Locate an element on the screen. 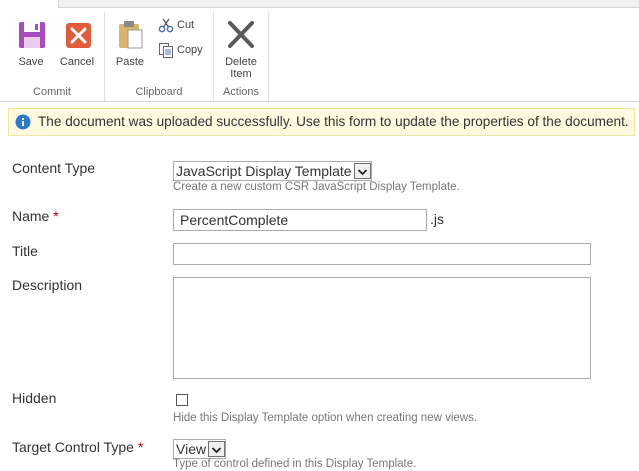 This screenshot has width=639, height=471. clipboard-group-label: Clipboard is located at coordinates (159, 92).